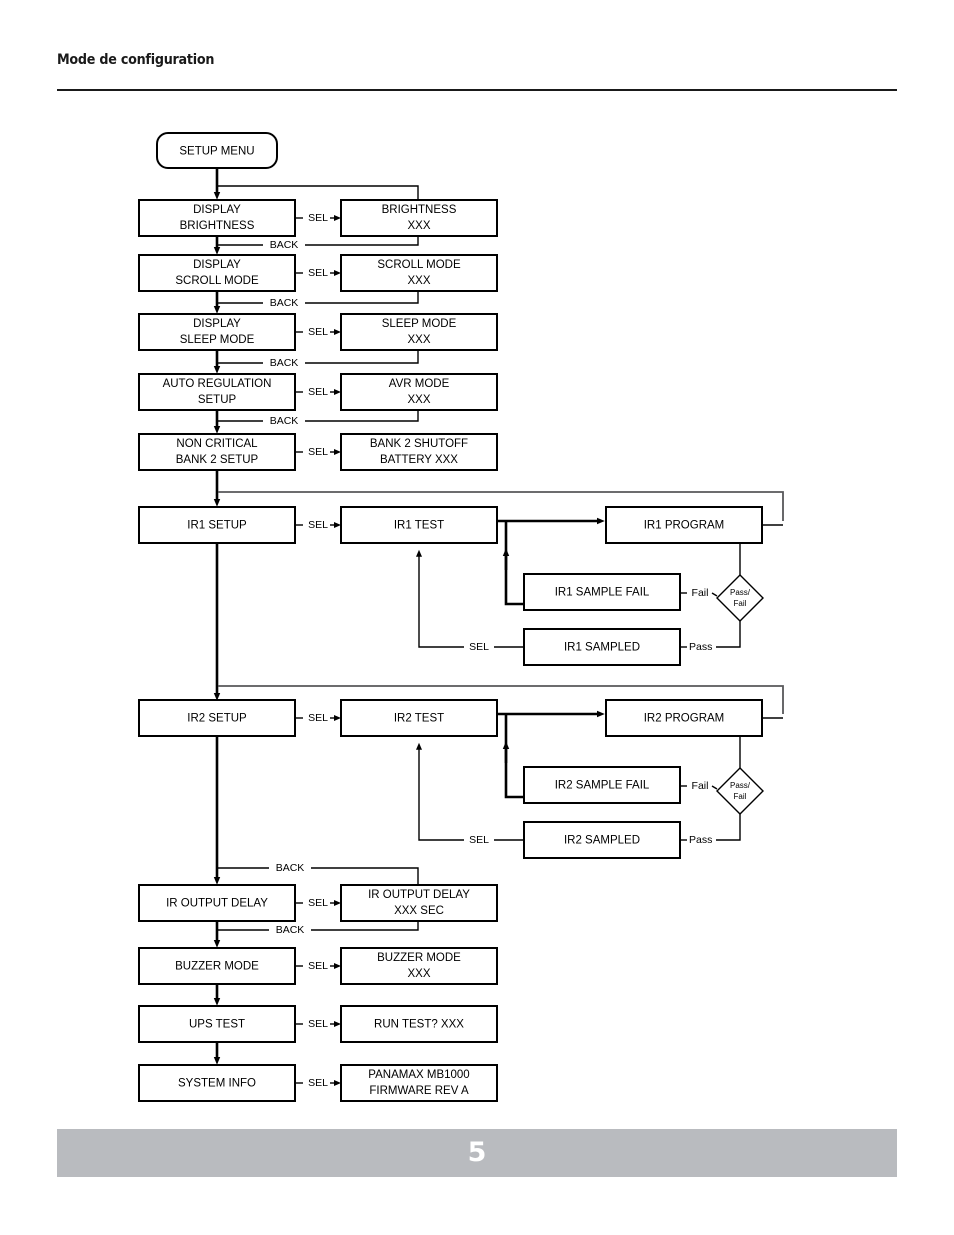 The width and height of the screenshot is (954, 1235). I want to click on node-non-critical-line1: NON CRITICAL, so click(217, 444).